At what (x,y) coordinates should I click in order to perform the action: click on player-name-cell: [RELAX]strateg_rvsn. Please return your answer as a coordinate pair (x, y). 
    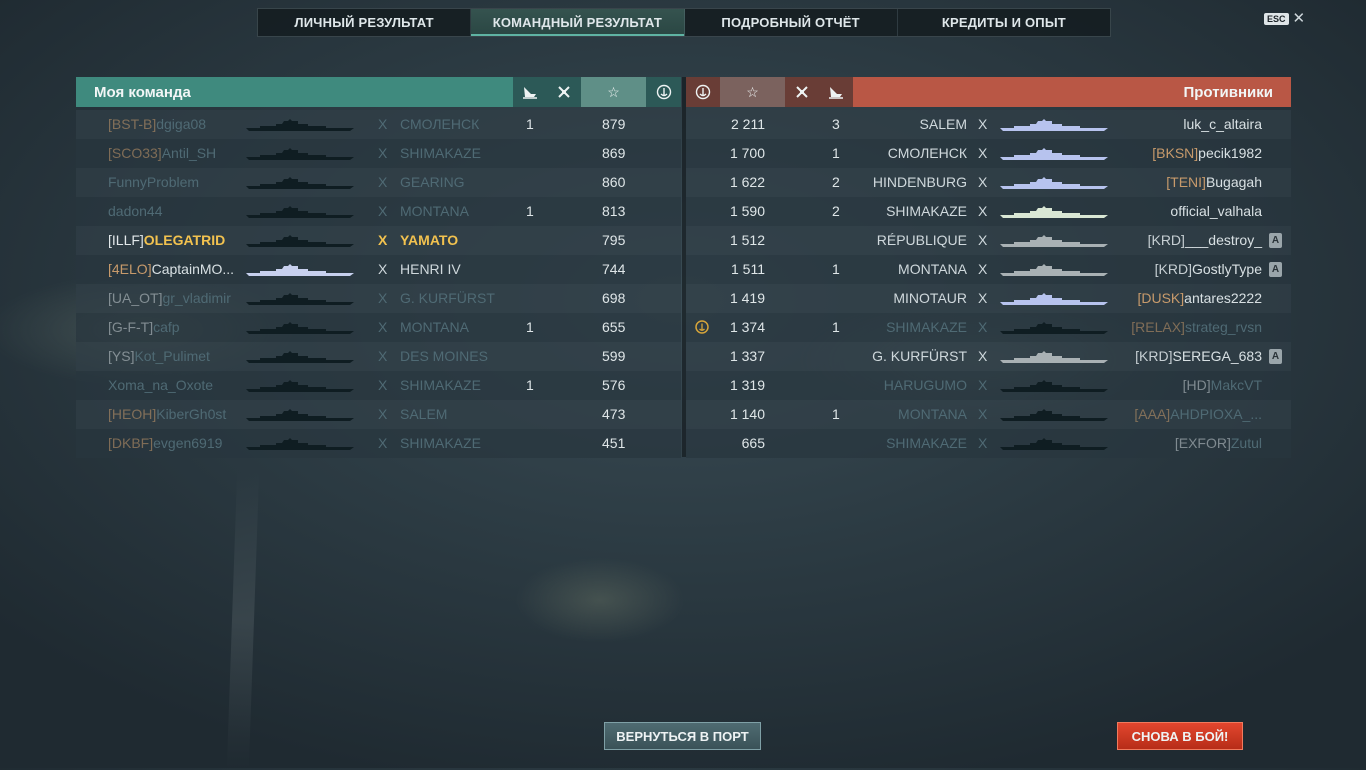
    Looking at the image, I should click on (1196, 327).